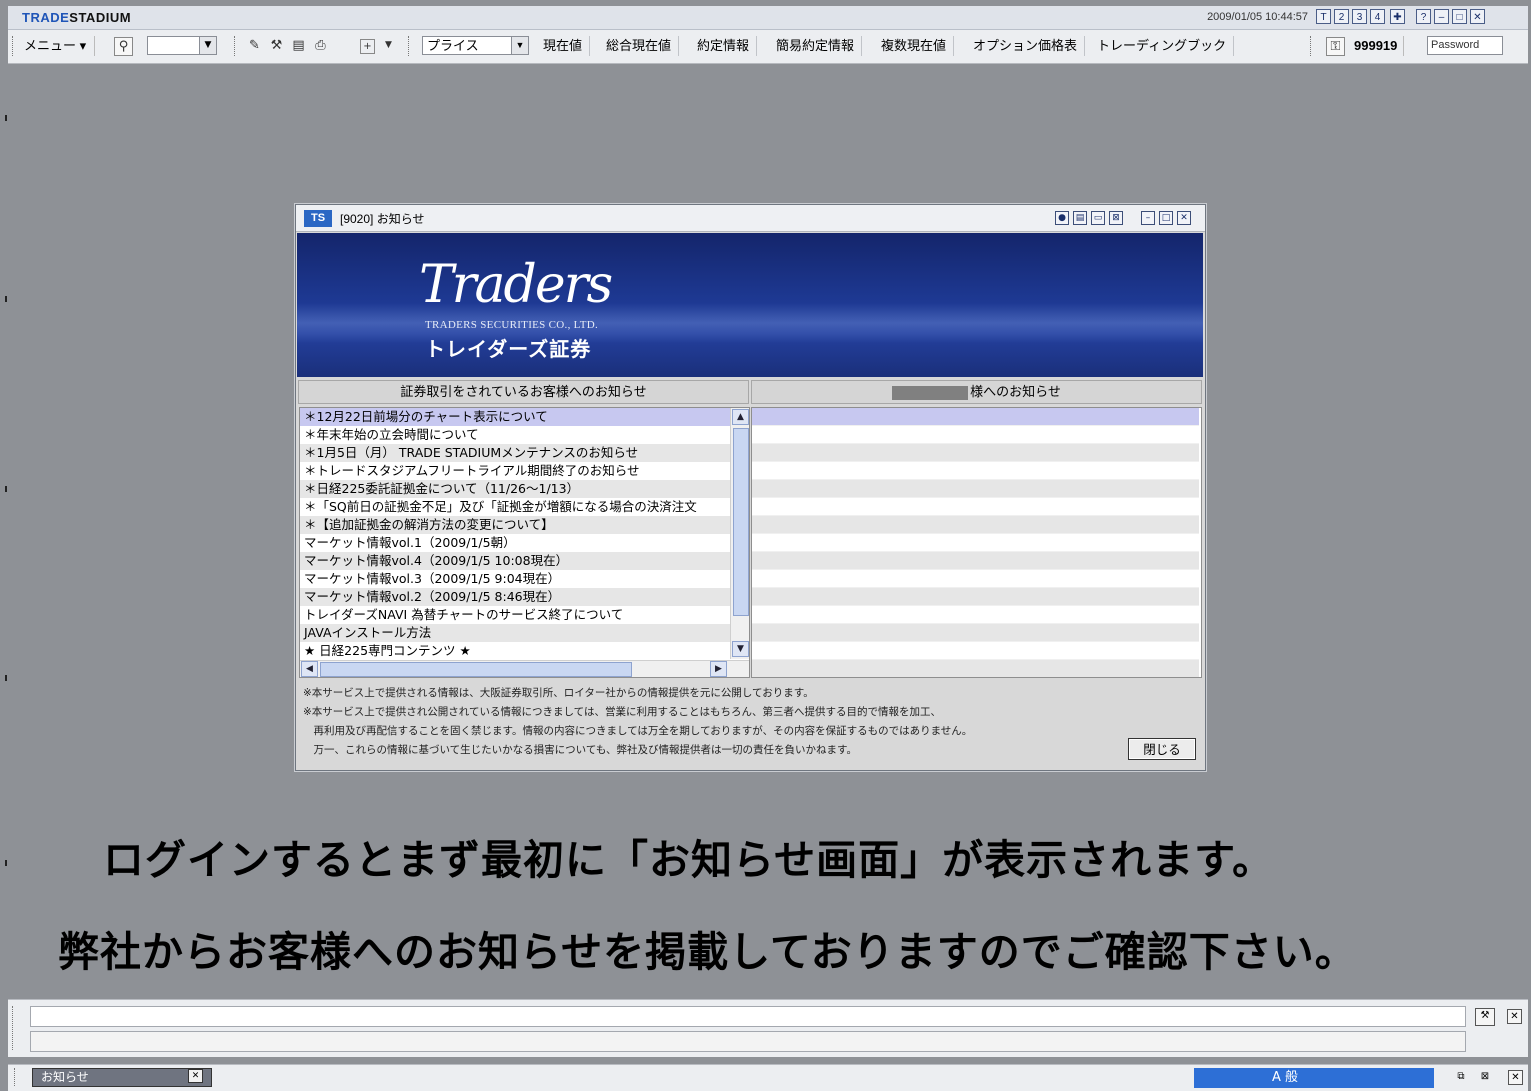 The image size is (1531, 1091). Describe the element at coordinates (508, 349) in the screenshot. I see `company-name-jp: トレイダーズ証券` at that location.